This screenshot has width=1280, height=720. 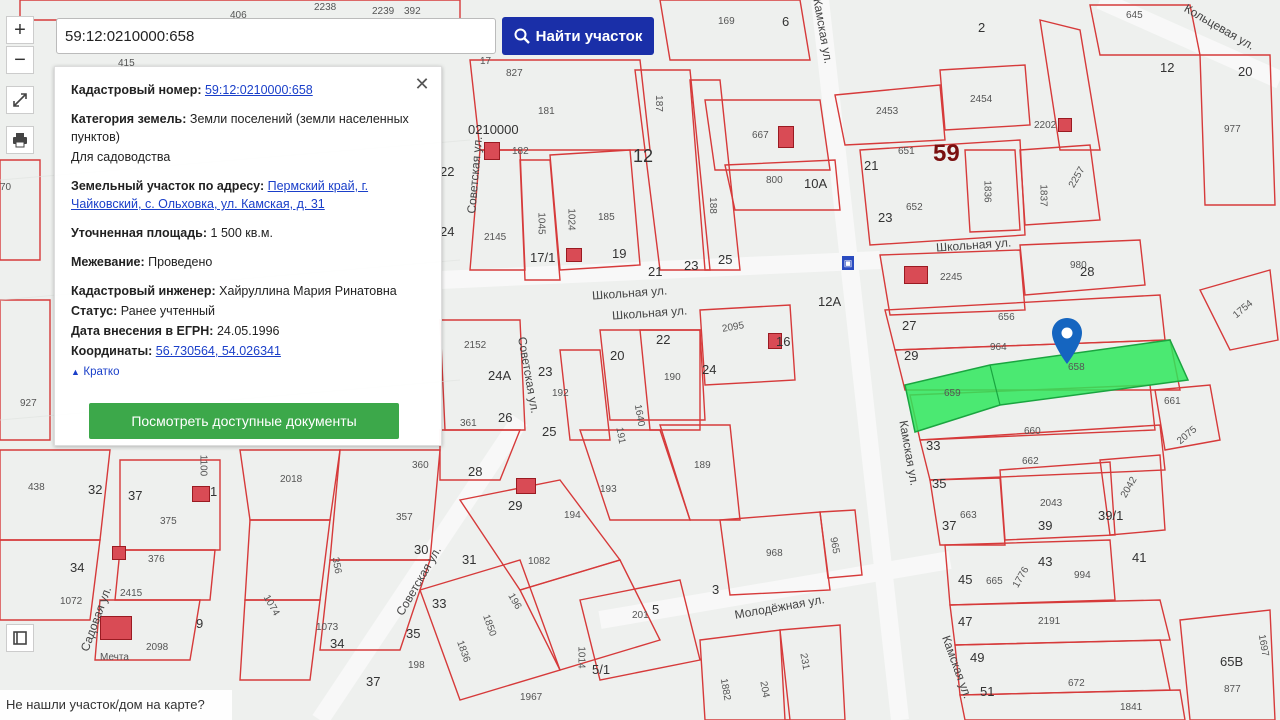 What do you see at coordinates (848, 263) in the screenshot?
I see `bus-stop-icon: ▣` at bounding box center [848, 263].